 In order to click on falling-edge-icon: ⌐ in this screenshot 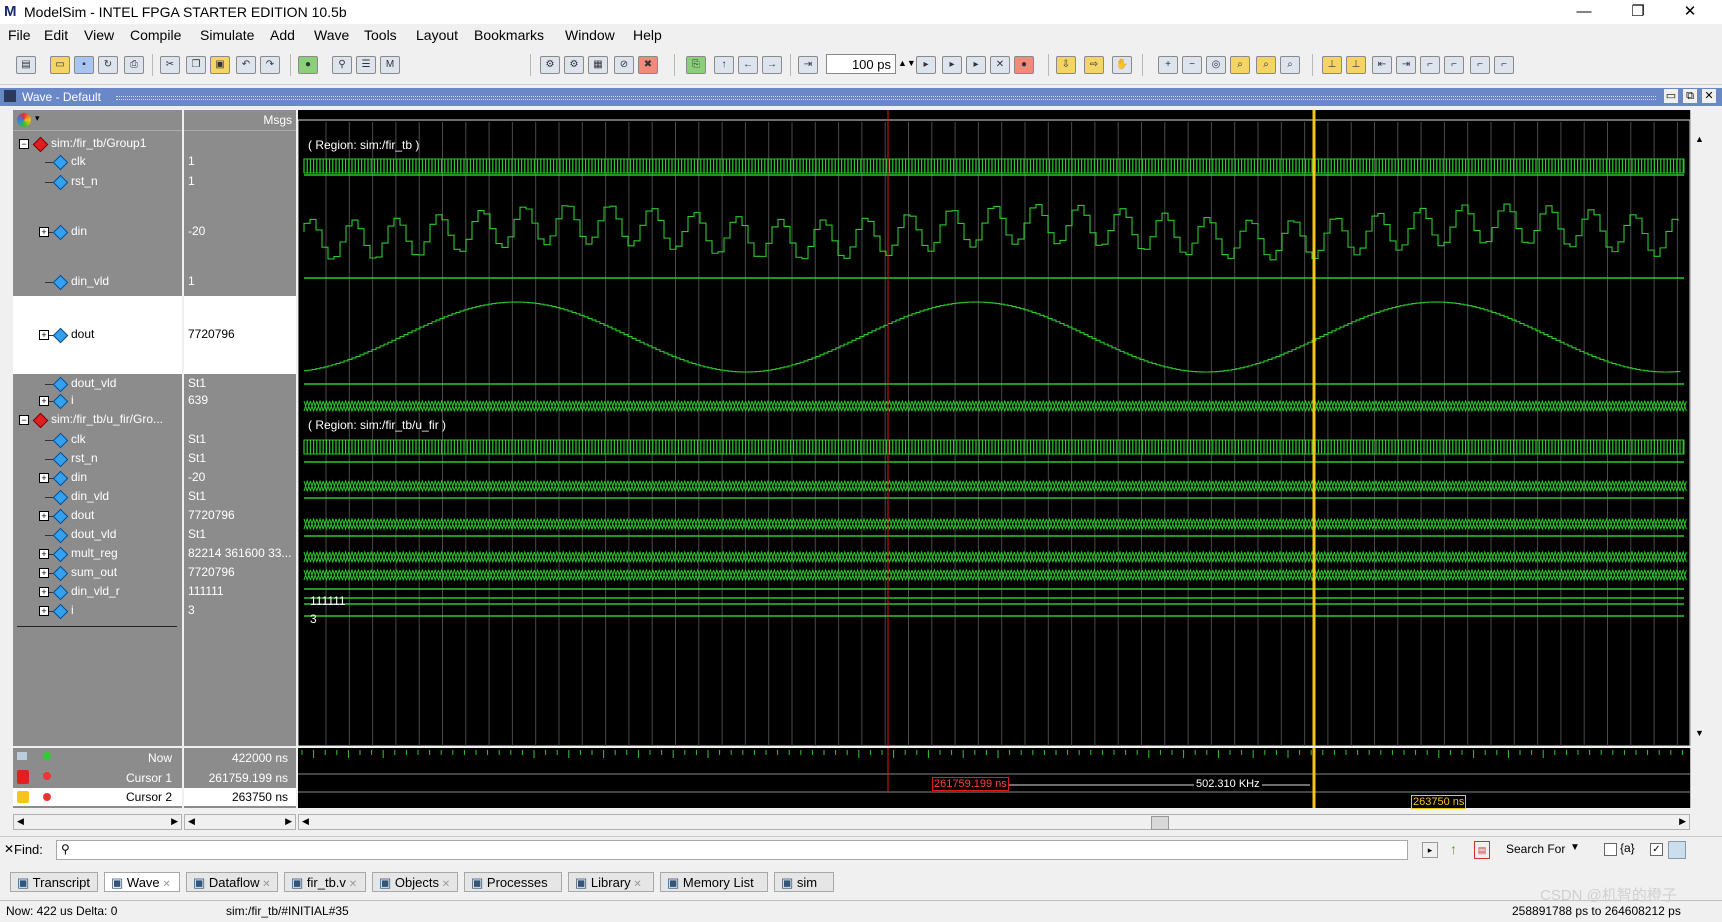, I will do `click(1430, 65)`.